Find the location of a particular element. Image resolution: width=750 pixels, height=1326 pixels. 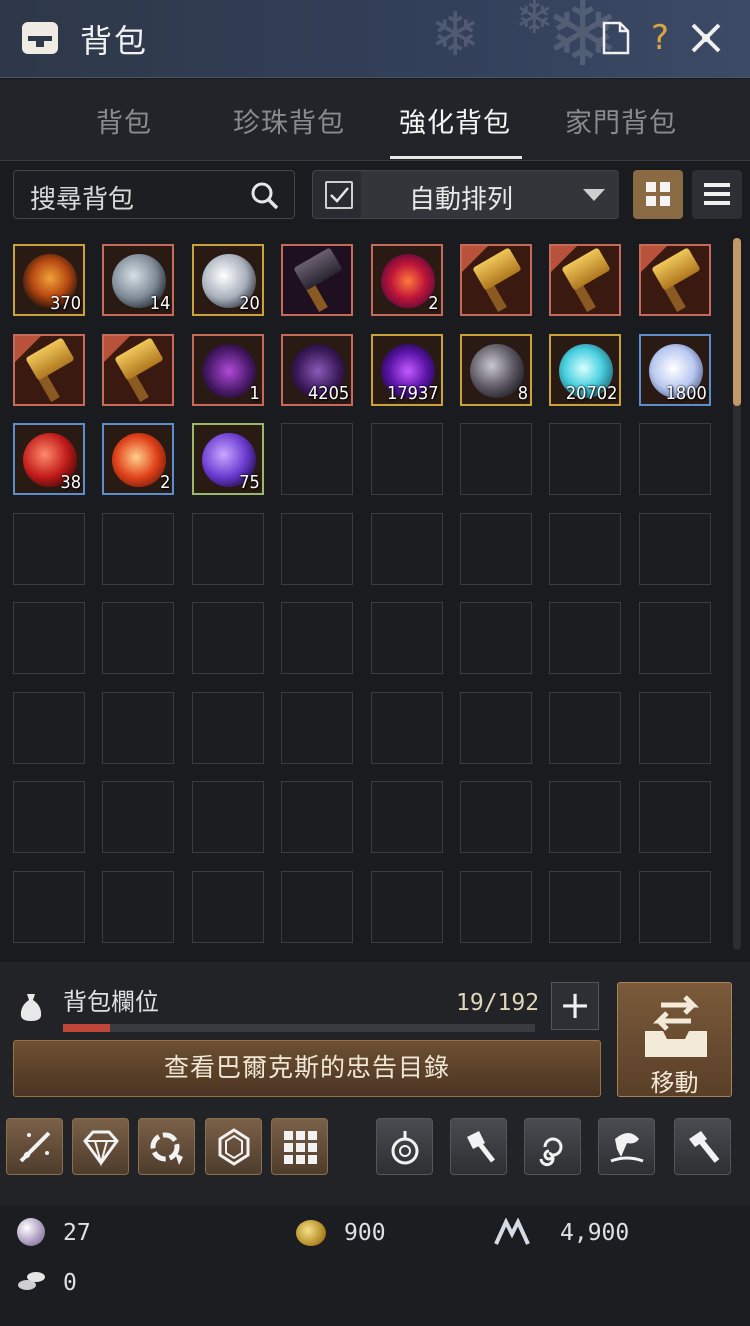

search-icon is located at coordinates (265, 196).